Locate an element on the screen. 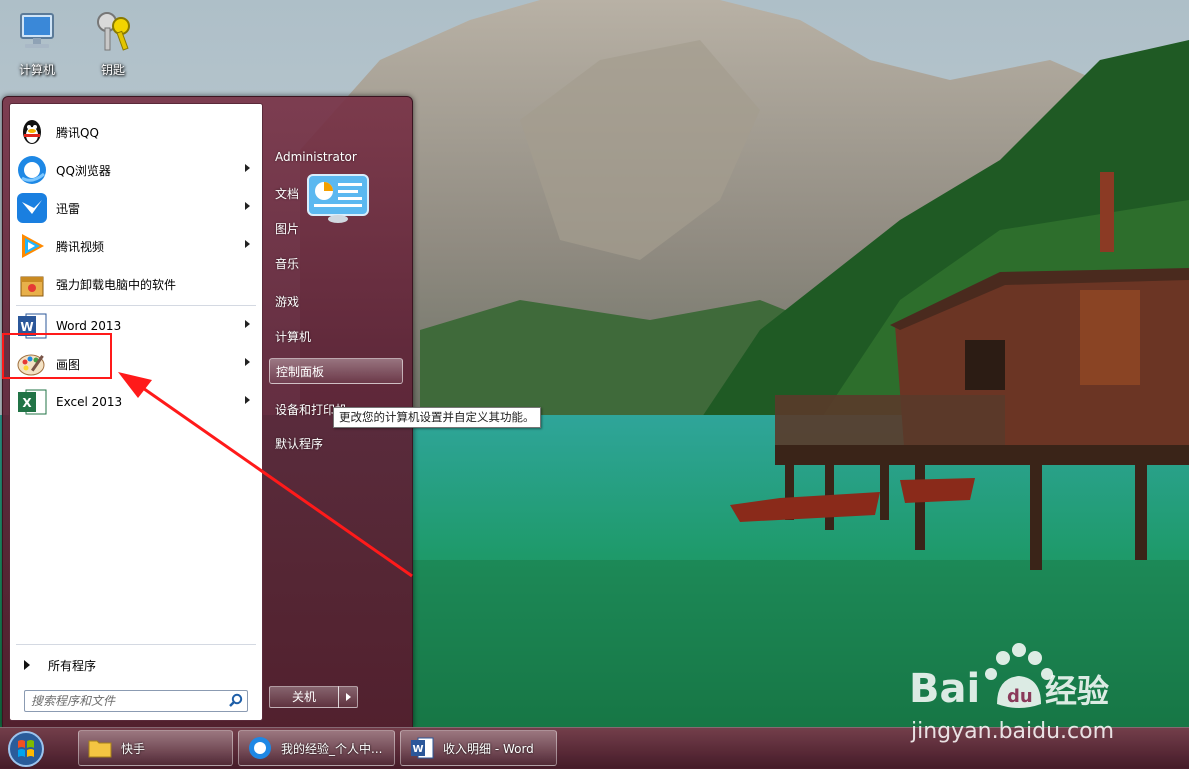 The height and width of the screenshot is (769, 1189). program-label: 强力卸载电脑中的软件 is located at coordinates (116, 284).